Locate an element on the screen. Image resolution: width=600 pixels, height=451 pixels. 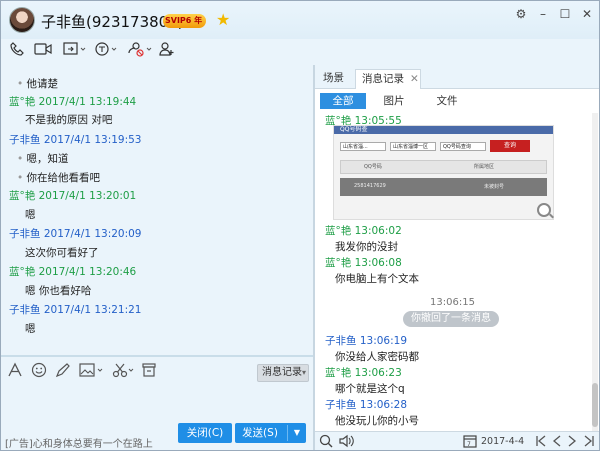
splitter is located at coordinates (157, 356).